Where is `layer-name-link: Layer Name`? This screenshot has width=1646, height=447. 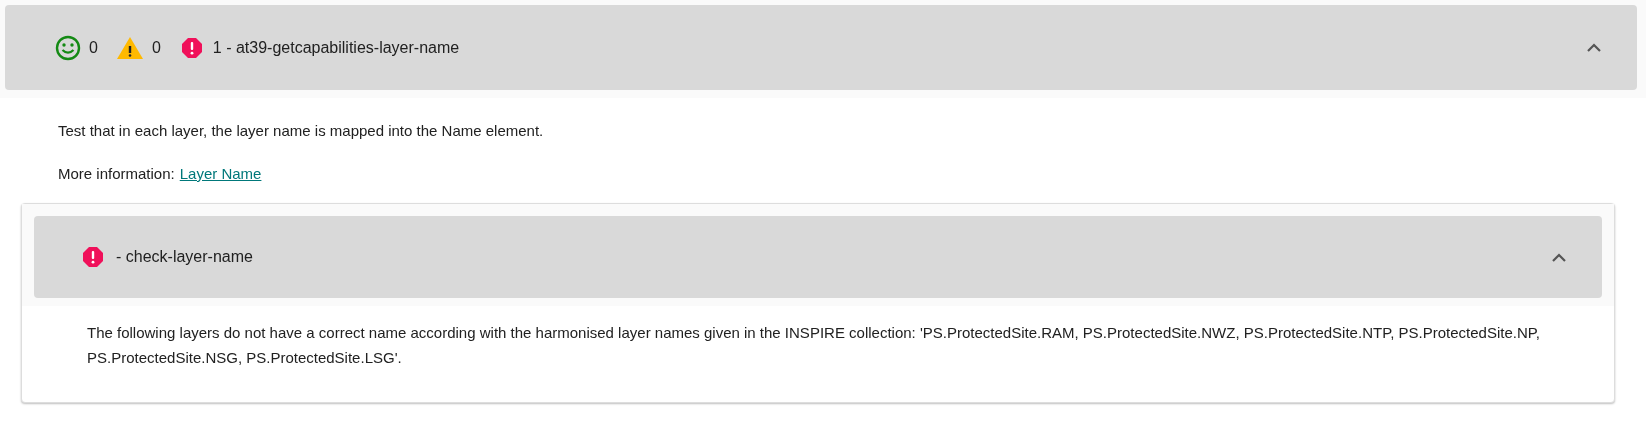
layer-name-link: Layer Name is located at coordinates (220, 173).